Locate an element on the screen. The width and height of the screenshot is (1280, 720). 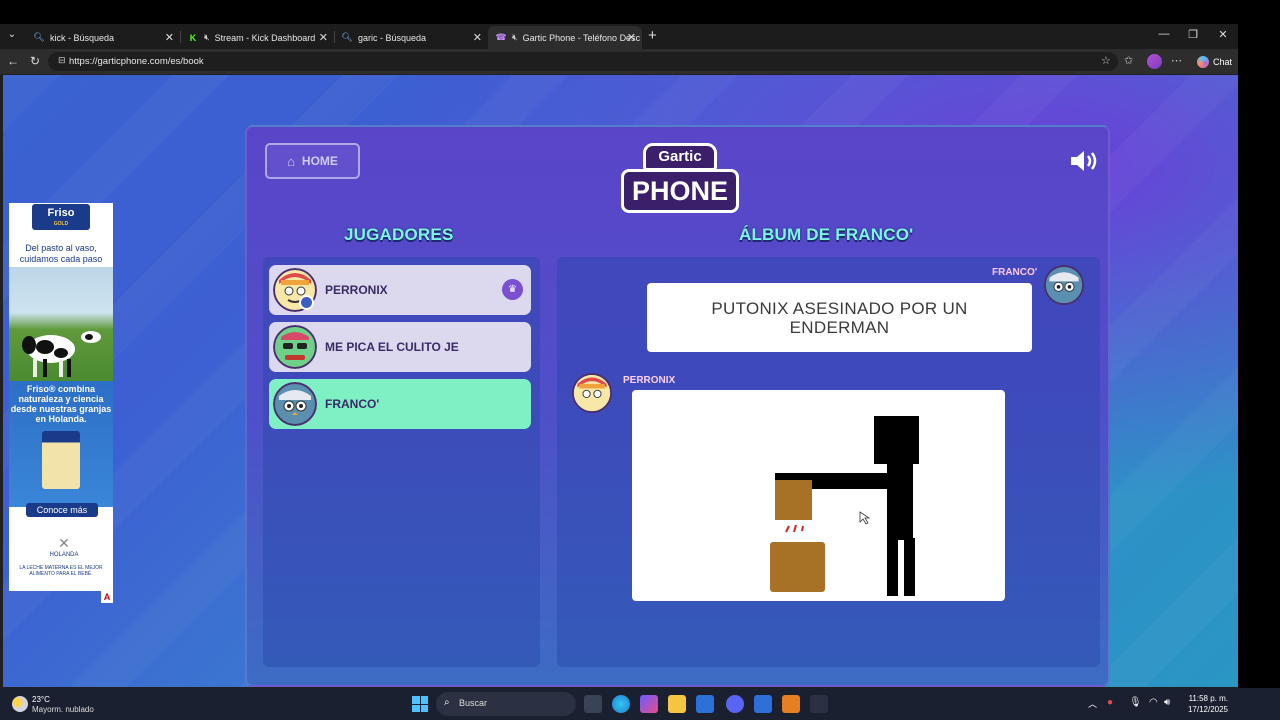
kick-icon: K is located at coordinates (193, 37).